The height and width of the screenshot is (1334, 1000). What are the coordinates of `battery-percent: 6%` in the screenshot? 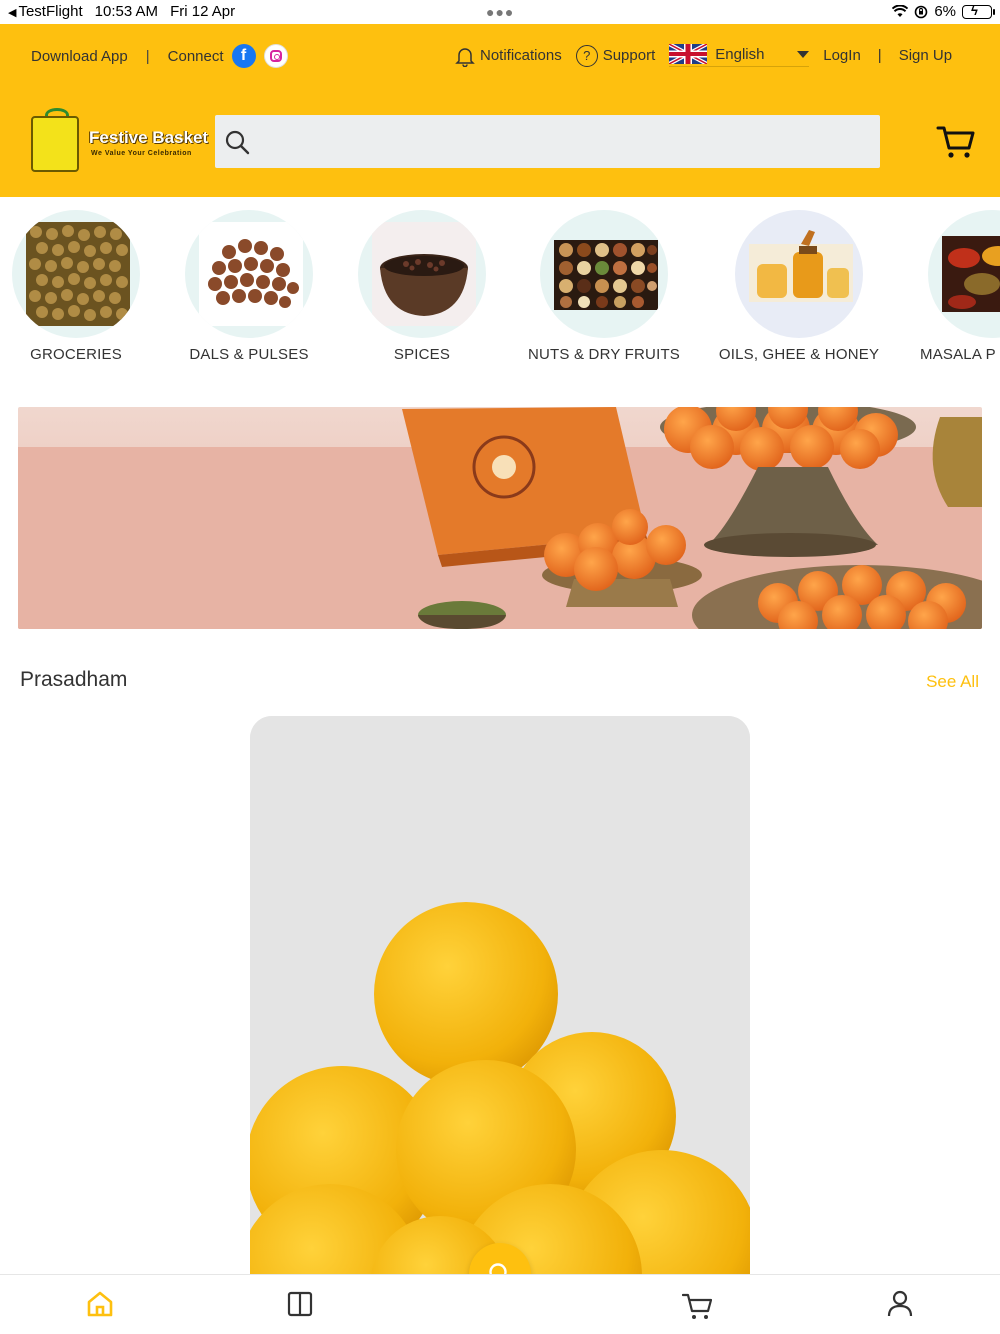 It's located at (945, 11).